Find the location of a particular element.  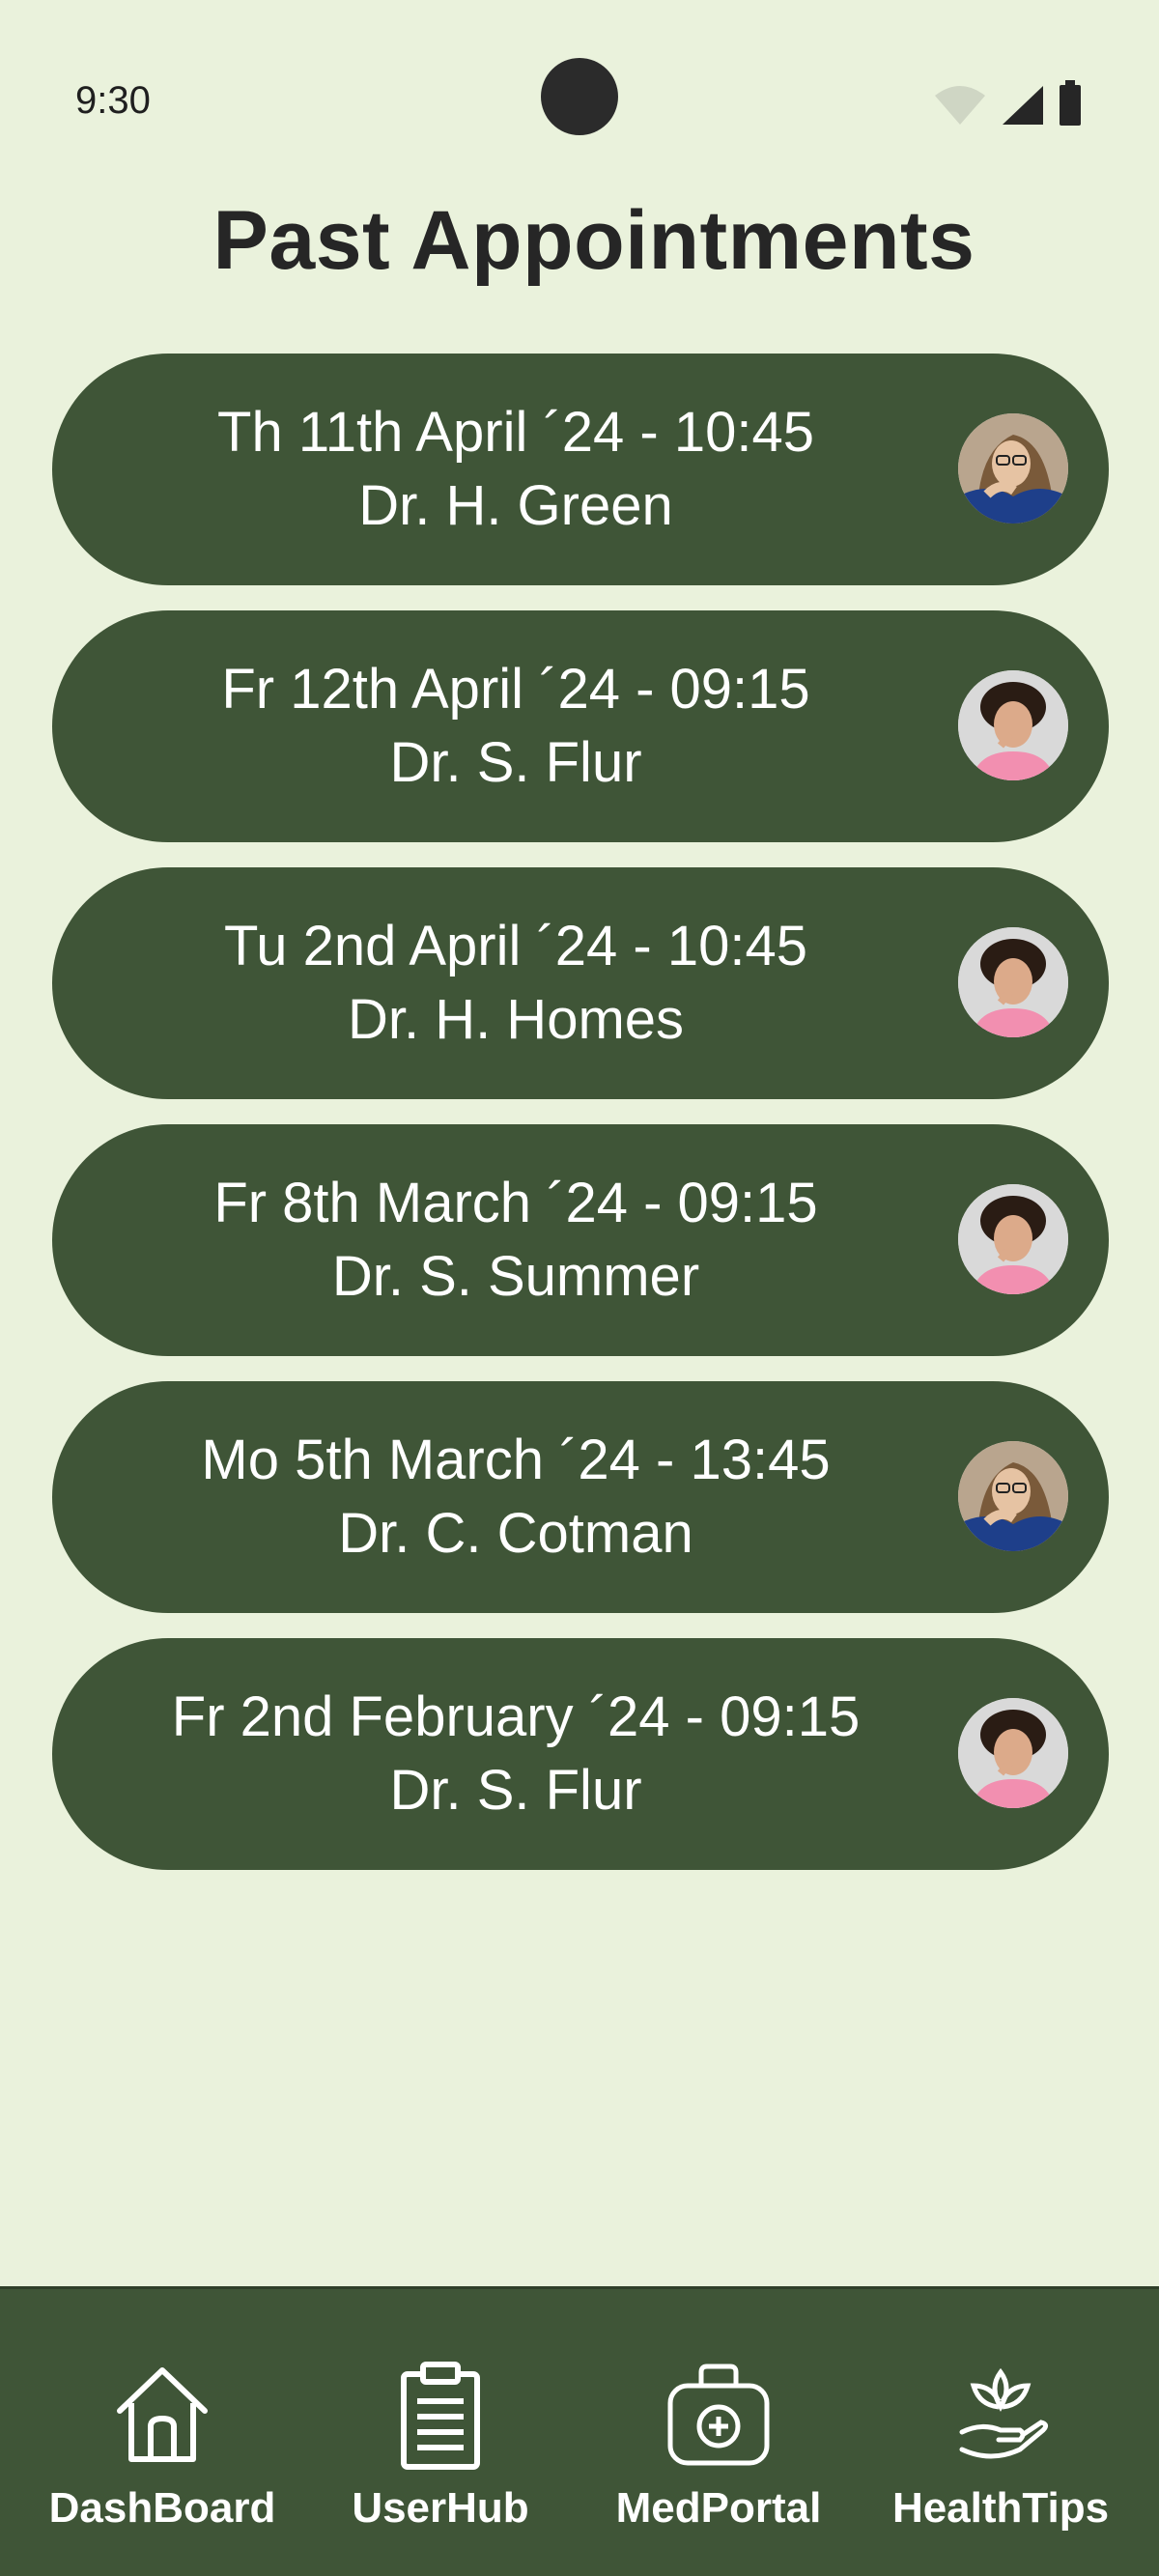

appointment-text: Fr 2nd February ´24 - 09:15 Dr. S. Flur is located at coordinates (515, 1754).